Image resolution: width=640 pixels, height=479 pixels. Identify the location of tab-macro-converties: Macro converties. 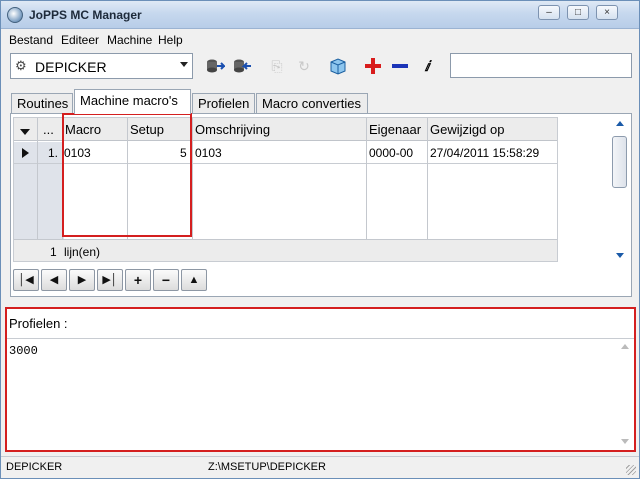
(312, 103).